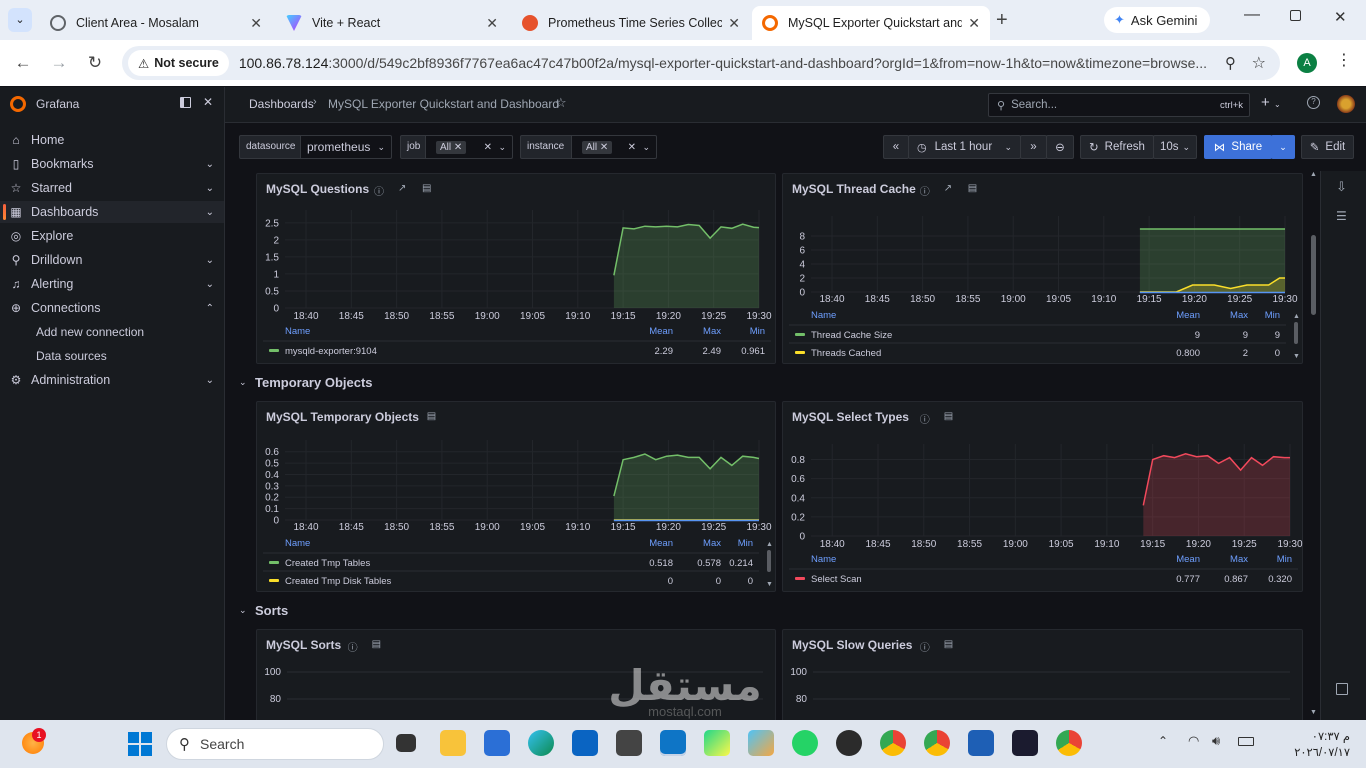  Describe the element at coordinates (846, 353) in the screenshot. I see `legend-series-name: Threads Cached` at that location.